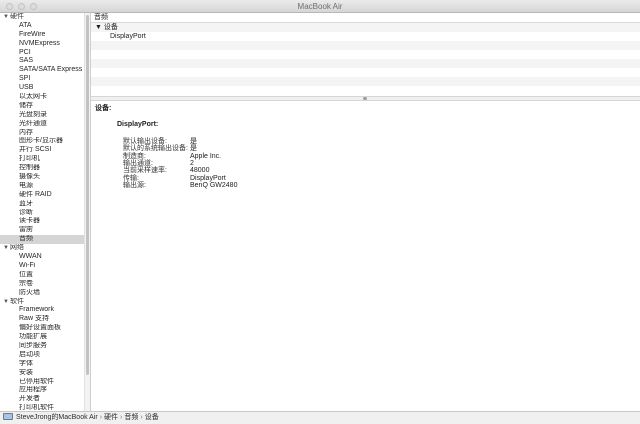 This screenshot has height=424, width=640. What do you see at coordinates (42, 124) in the screenshot?
I see `sidebar-item: 光纤通道` at bounding box center [42, 124].